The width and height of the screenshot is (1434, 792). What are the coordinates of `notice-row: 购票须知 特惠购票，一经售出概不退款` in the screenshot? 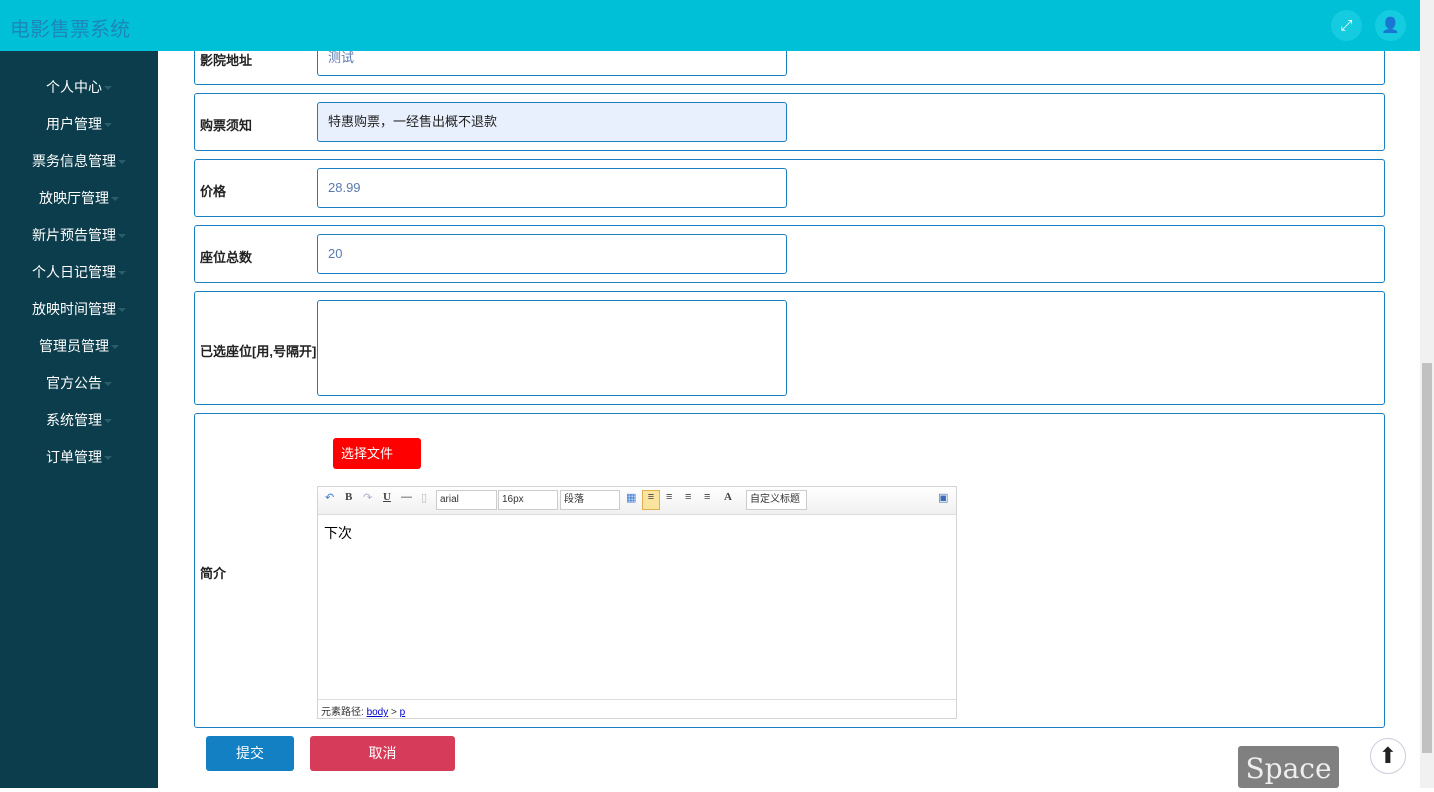 It's located at (789, 122).